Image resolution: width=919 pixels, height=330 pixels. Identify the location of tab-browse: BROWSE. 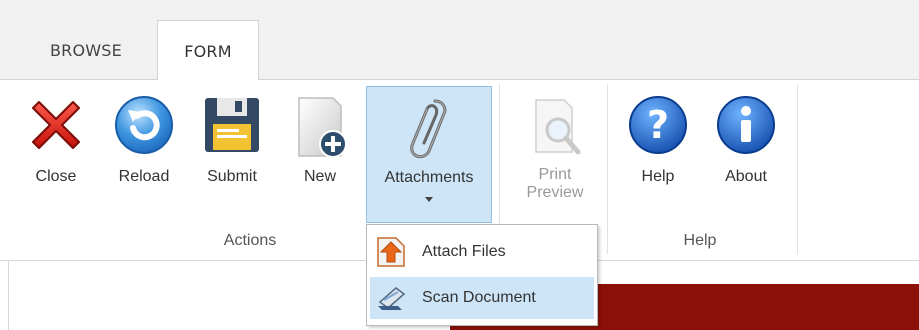
(86, 50).